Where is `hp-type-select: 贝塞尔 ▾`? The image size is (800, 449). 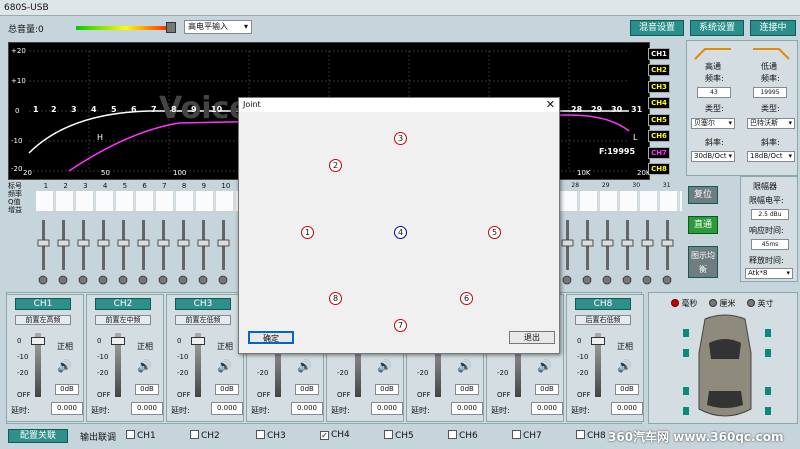 hp-type-select: 贝塞尔 ▾ is located at coordinates (713, 123).